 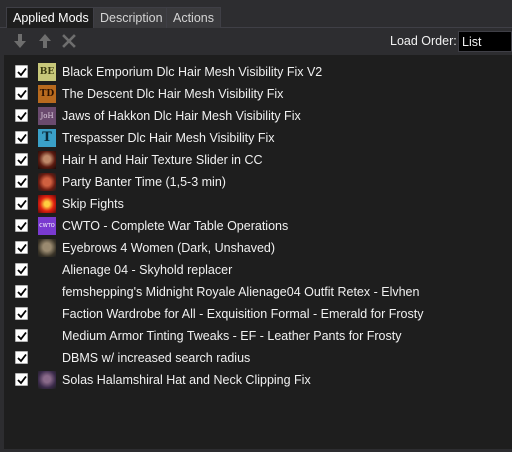 What do you see at coordinates (258, 204) in the screenshot?
I see `list-item: Skip Fights` at bounding box center [258, 204].